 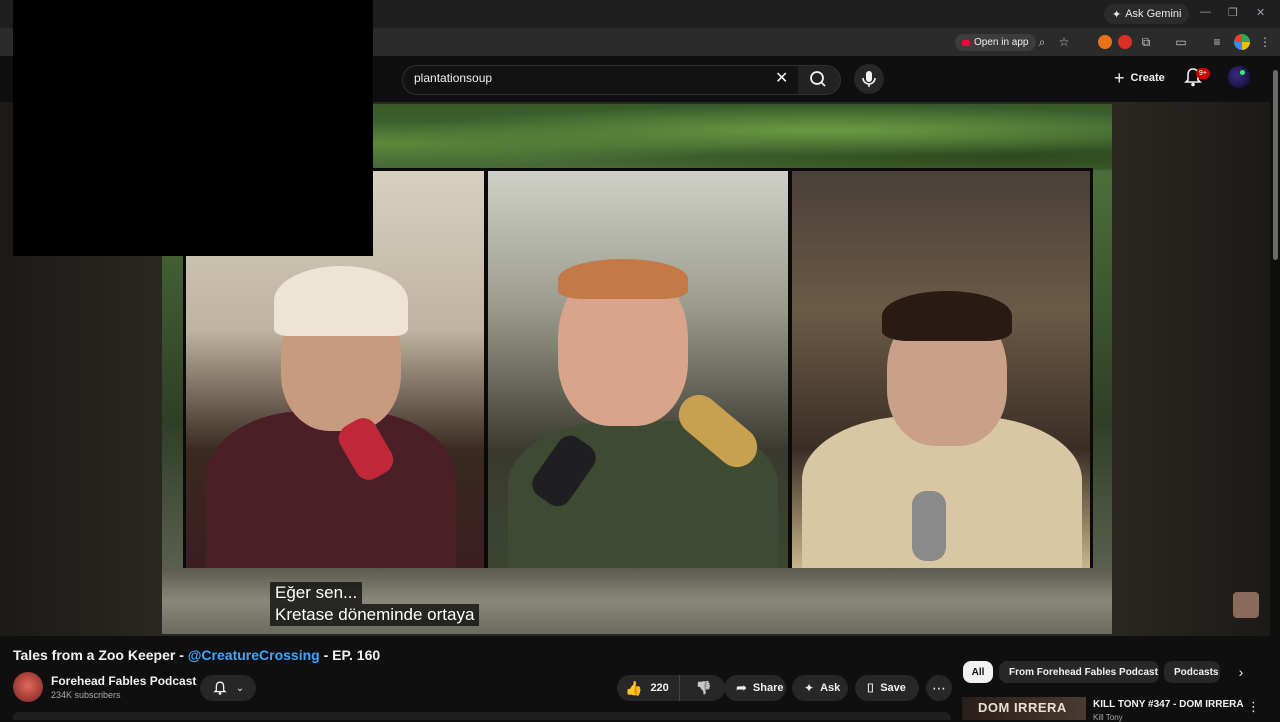 I want to click on dislike-button: 👎, so click(x=704, y=688).